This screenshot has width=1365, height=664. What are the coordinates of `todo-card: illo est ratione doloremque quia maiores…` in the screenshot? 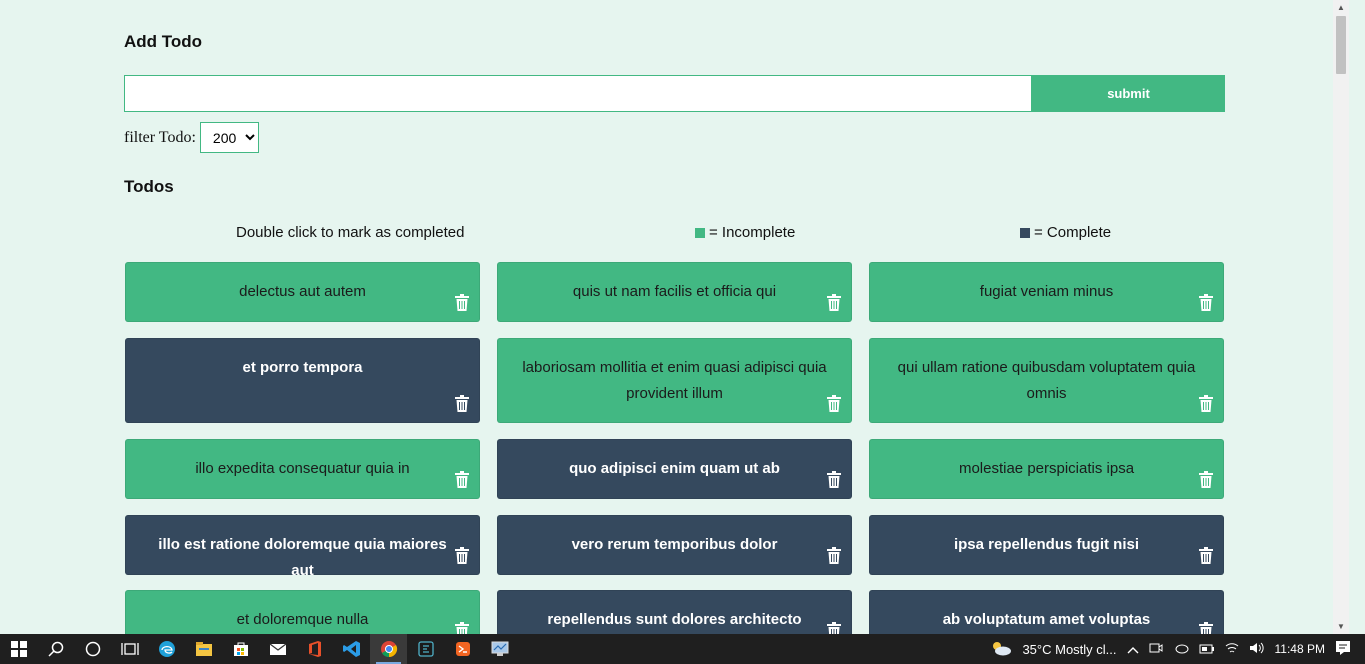 It's located at (302, 547).